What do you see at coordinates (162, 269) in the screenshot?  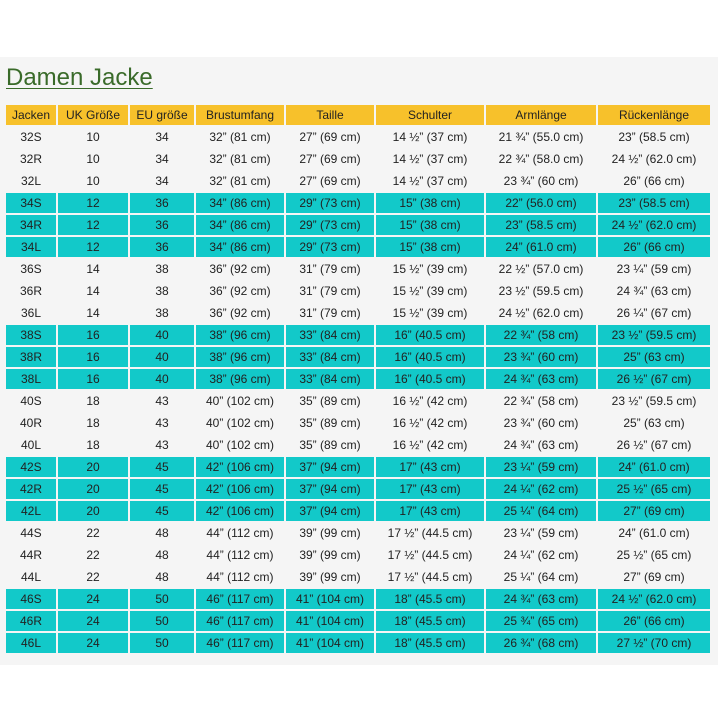 I see `cell-eu-groesse: 38` at bounding box center [162, 269].